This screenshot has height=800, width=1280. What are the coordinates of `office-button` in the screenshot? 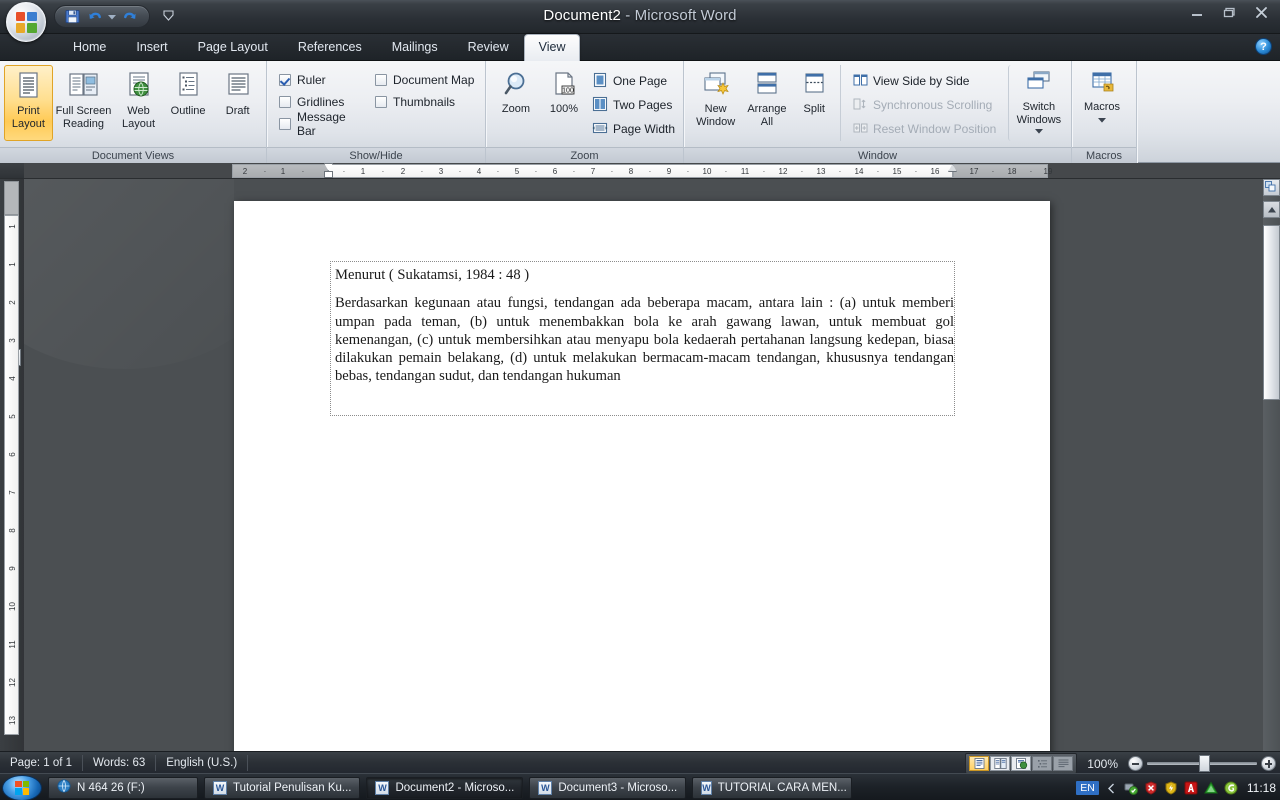 It's located at (26, 22).